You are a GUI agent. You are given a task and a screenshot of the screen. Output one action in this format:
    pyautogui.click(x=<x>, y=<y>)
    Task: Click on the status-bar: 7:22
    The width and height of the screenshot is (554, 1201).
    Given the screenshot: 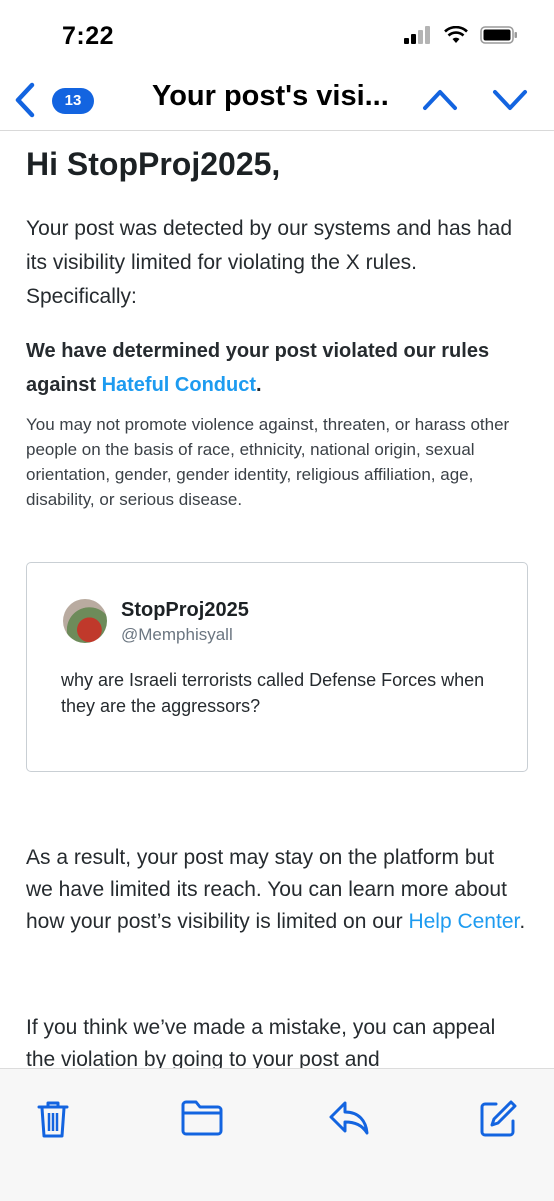 What is the action you would take?
    pyautogui.click(x=277, y=35)
    